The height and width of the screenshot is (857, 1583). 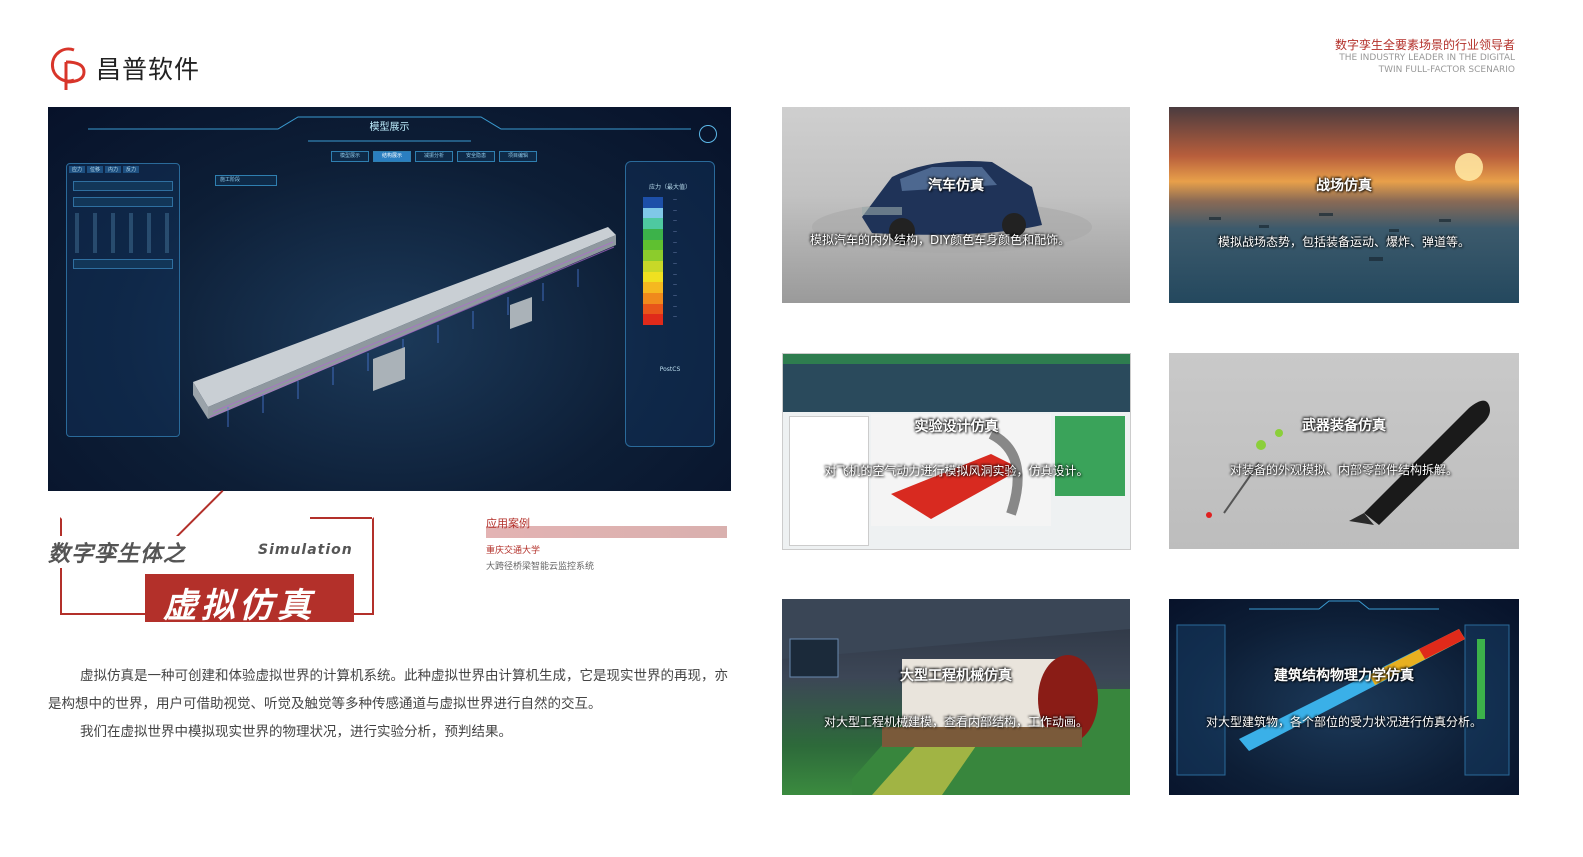 I want to click on card-desc: 对飞机的空气动力进行模拟风洞实验，仿真设计。, so click(x=956, y=471).